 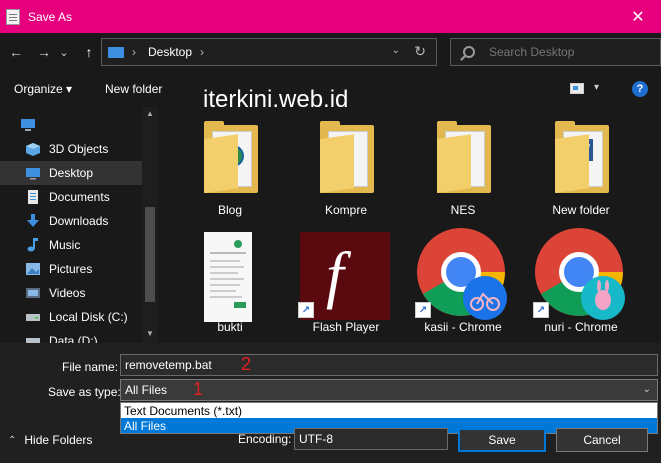 I want to click on file-item-kompre: Kompre, so click(x=346, y=167).